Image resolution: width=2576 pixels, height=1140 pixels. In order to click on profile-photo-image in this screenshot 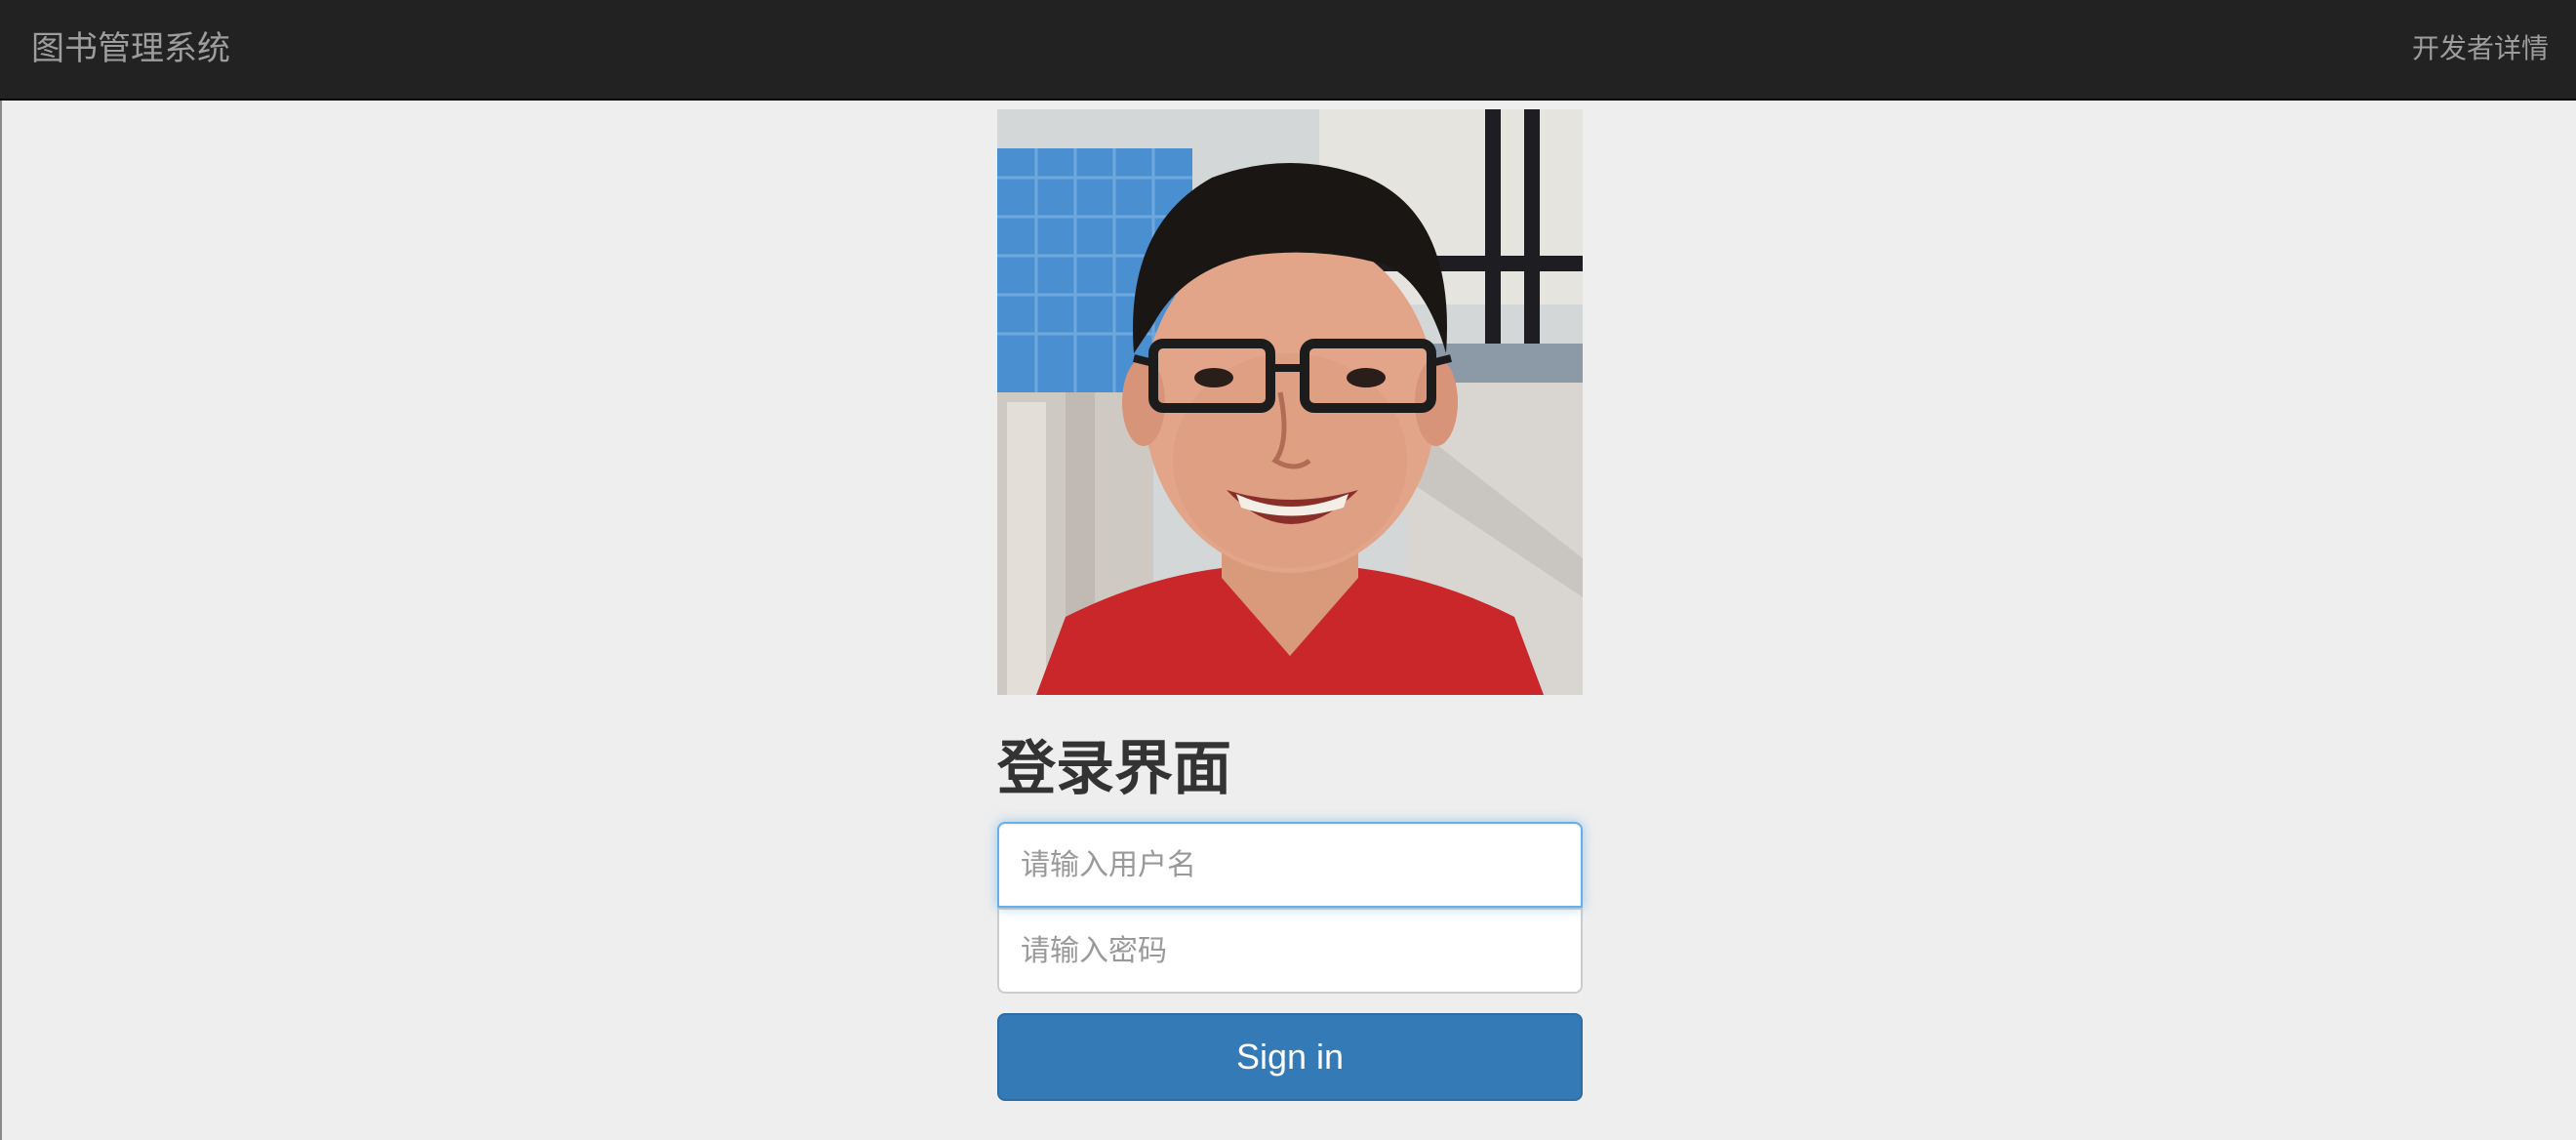, I will do `click(1290, 402)`.